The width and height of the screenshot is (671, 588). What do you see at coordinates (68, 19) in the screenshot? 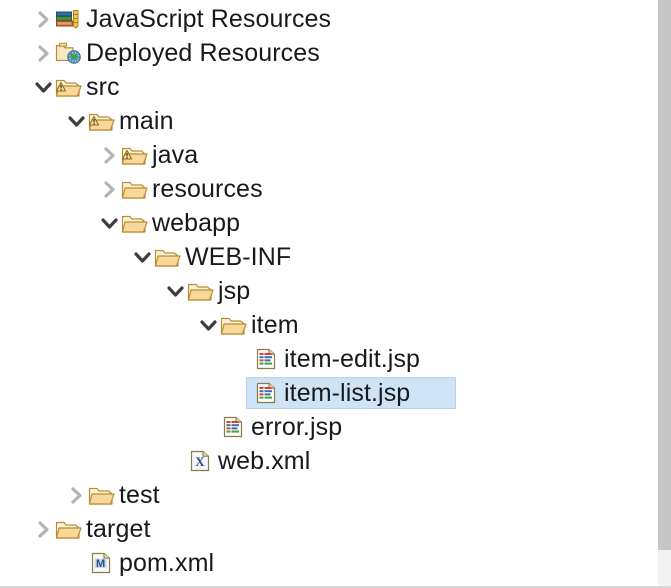
I see `javascript-resources-icon` at bounding box center [68, 19].